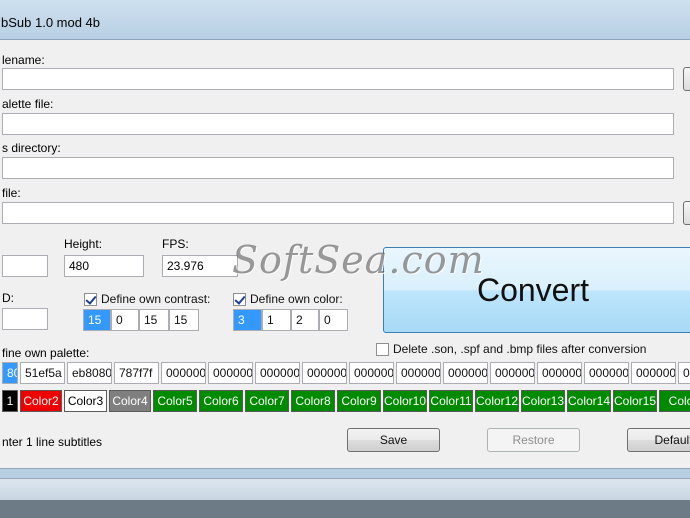  What do you see at coordinates (8, 298) in the screenshot?
I see `id-label: D:` at bounding box center [8, 298].